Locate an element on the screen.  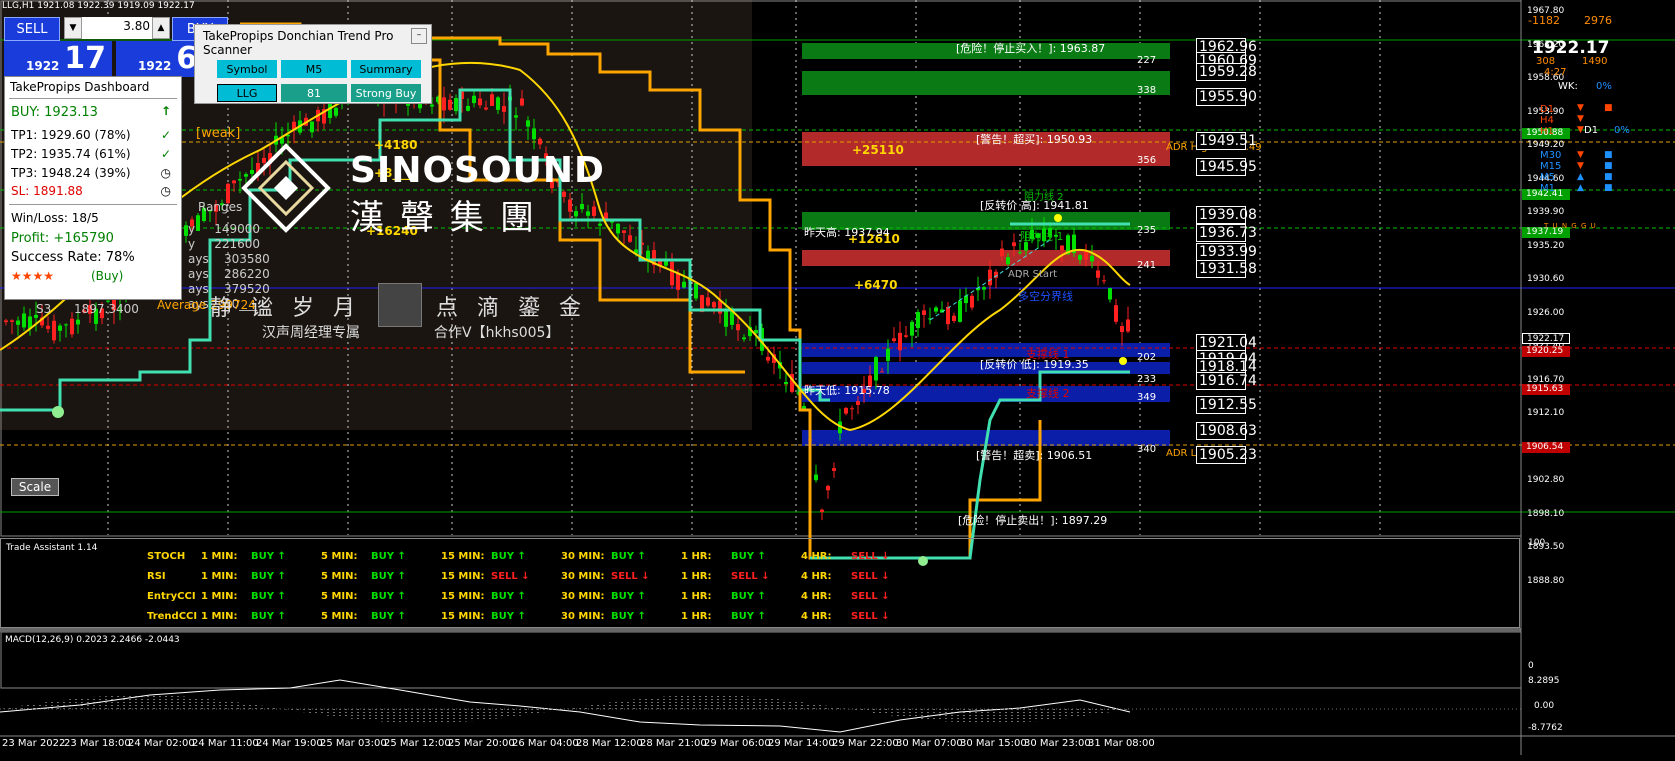
bid-price: 1922 17 is located at coordinates (58, 59).